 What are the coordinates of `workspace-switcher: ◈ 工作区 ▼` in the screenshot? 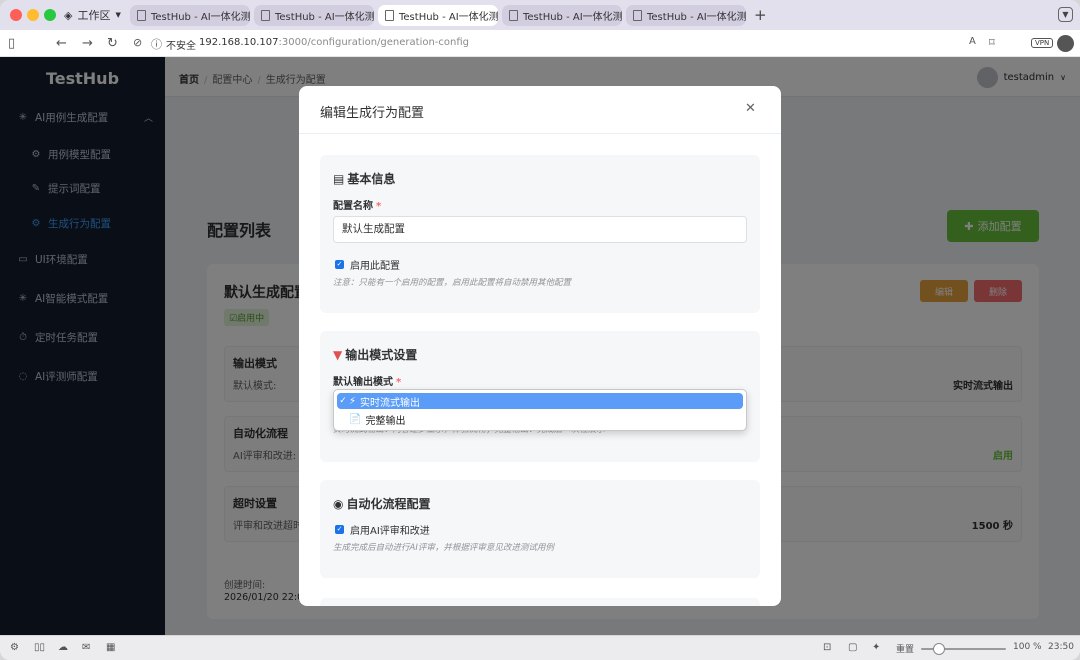 It's located at (92, 15).